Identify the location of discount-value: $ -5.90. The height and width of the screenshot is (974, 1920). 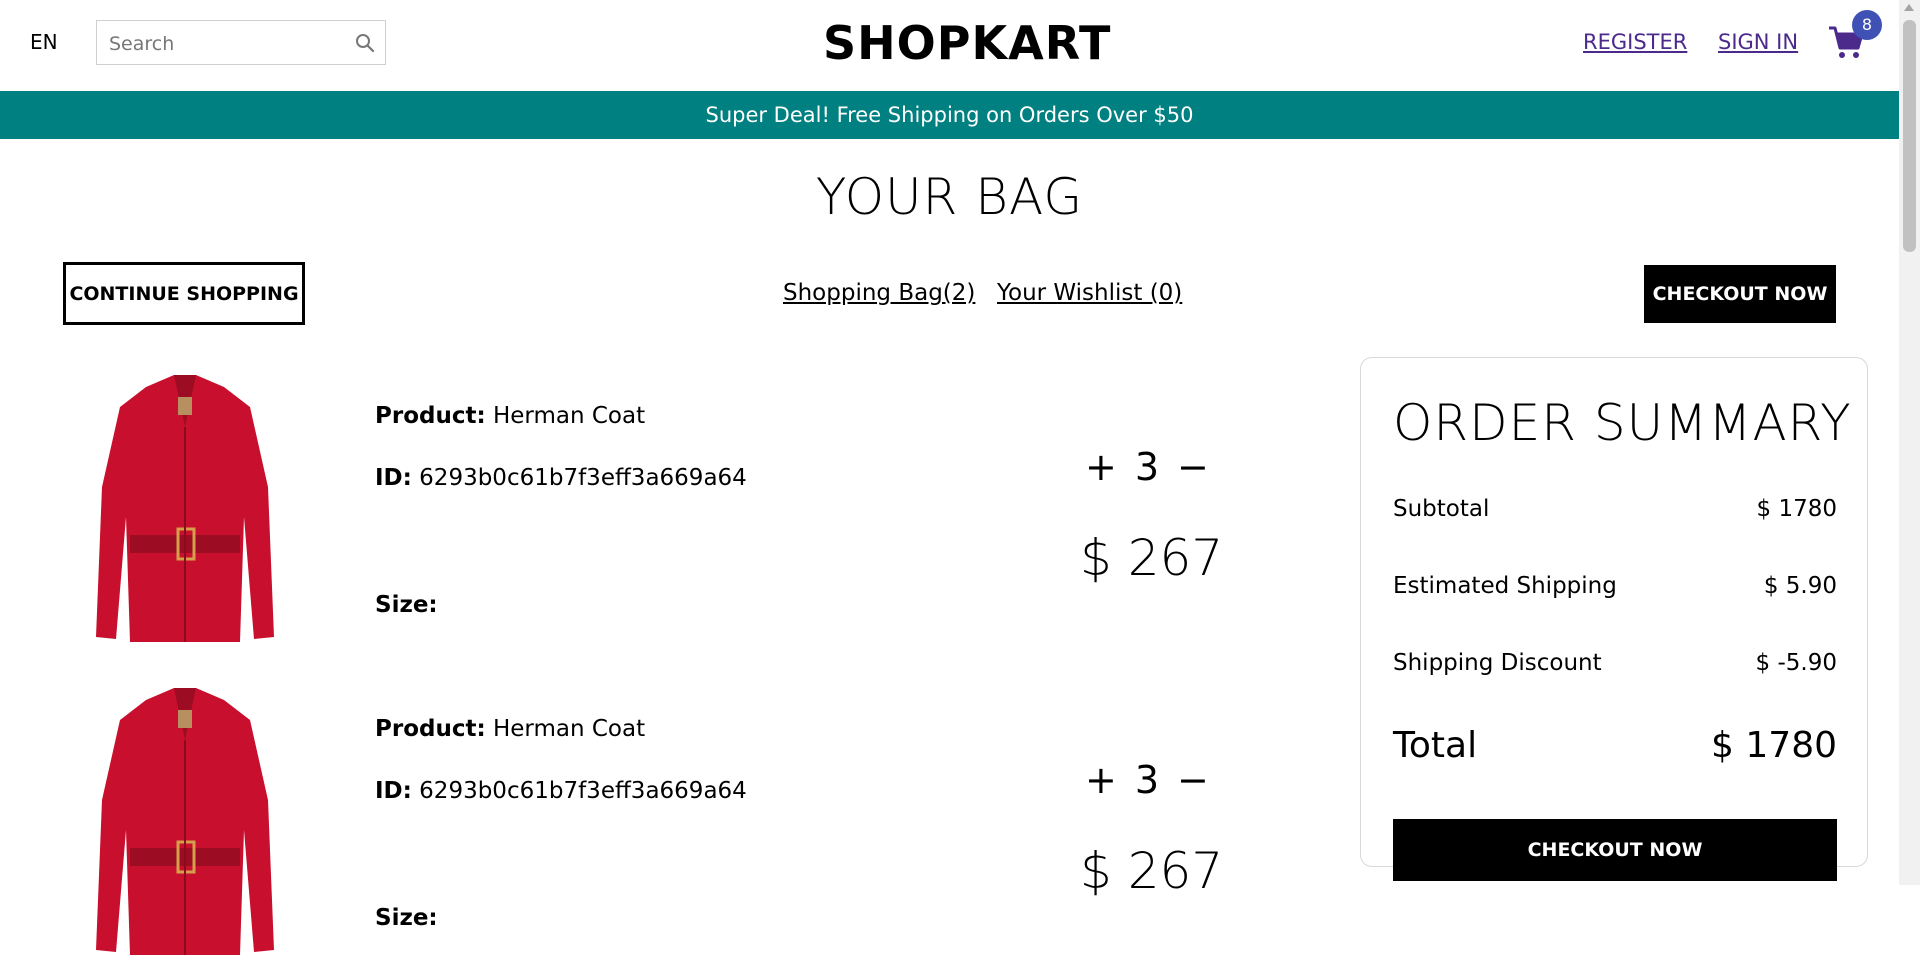
(1796, 663).